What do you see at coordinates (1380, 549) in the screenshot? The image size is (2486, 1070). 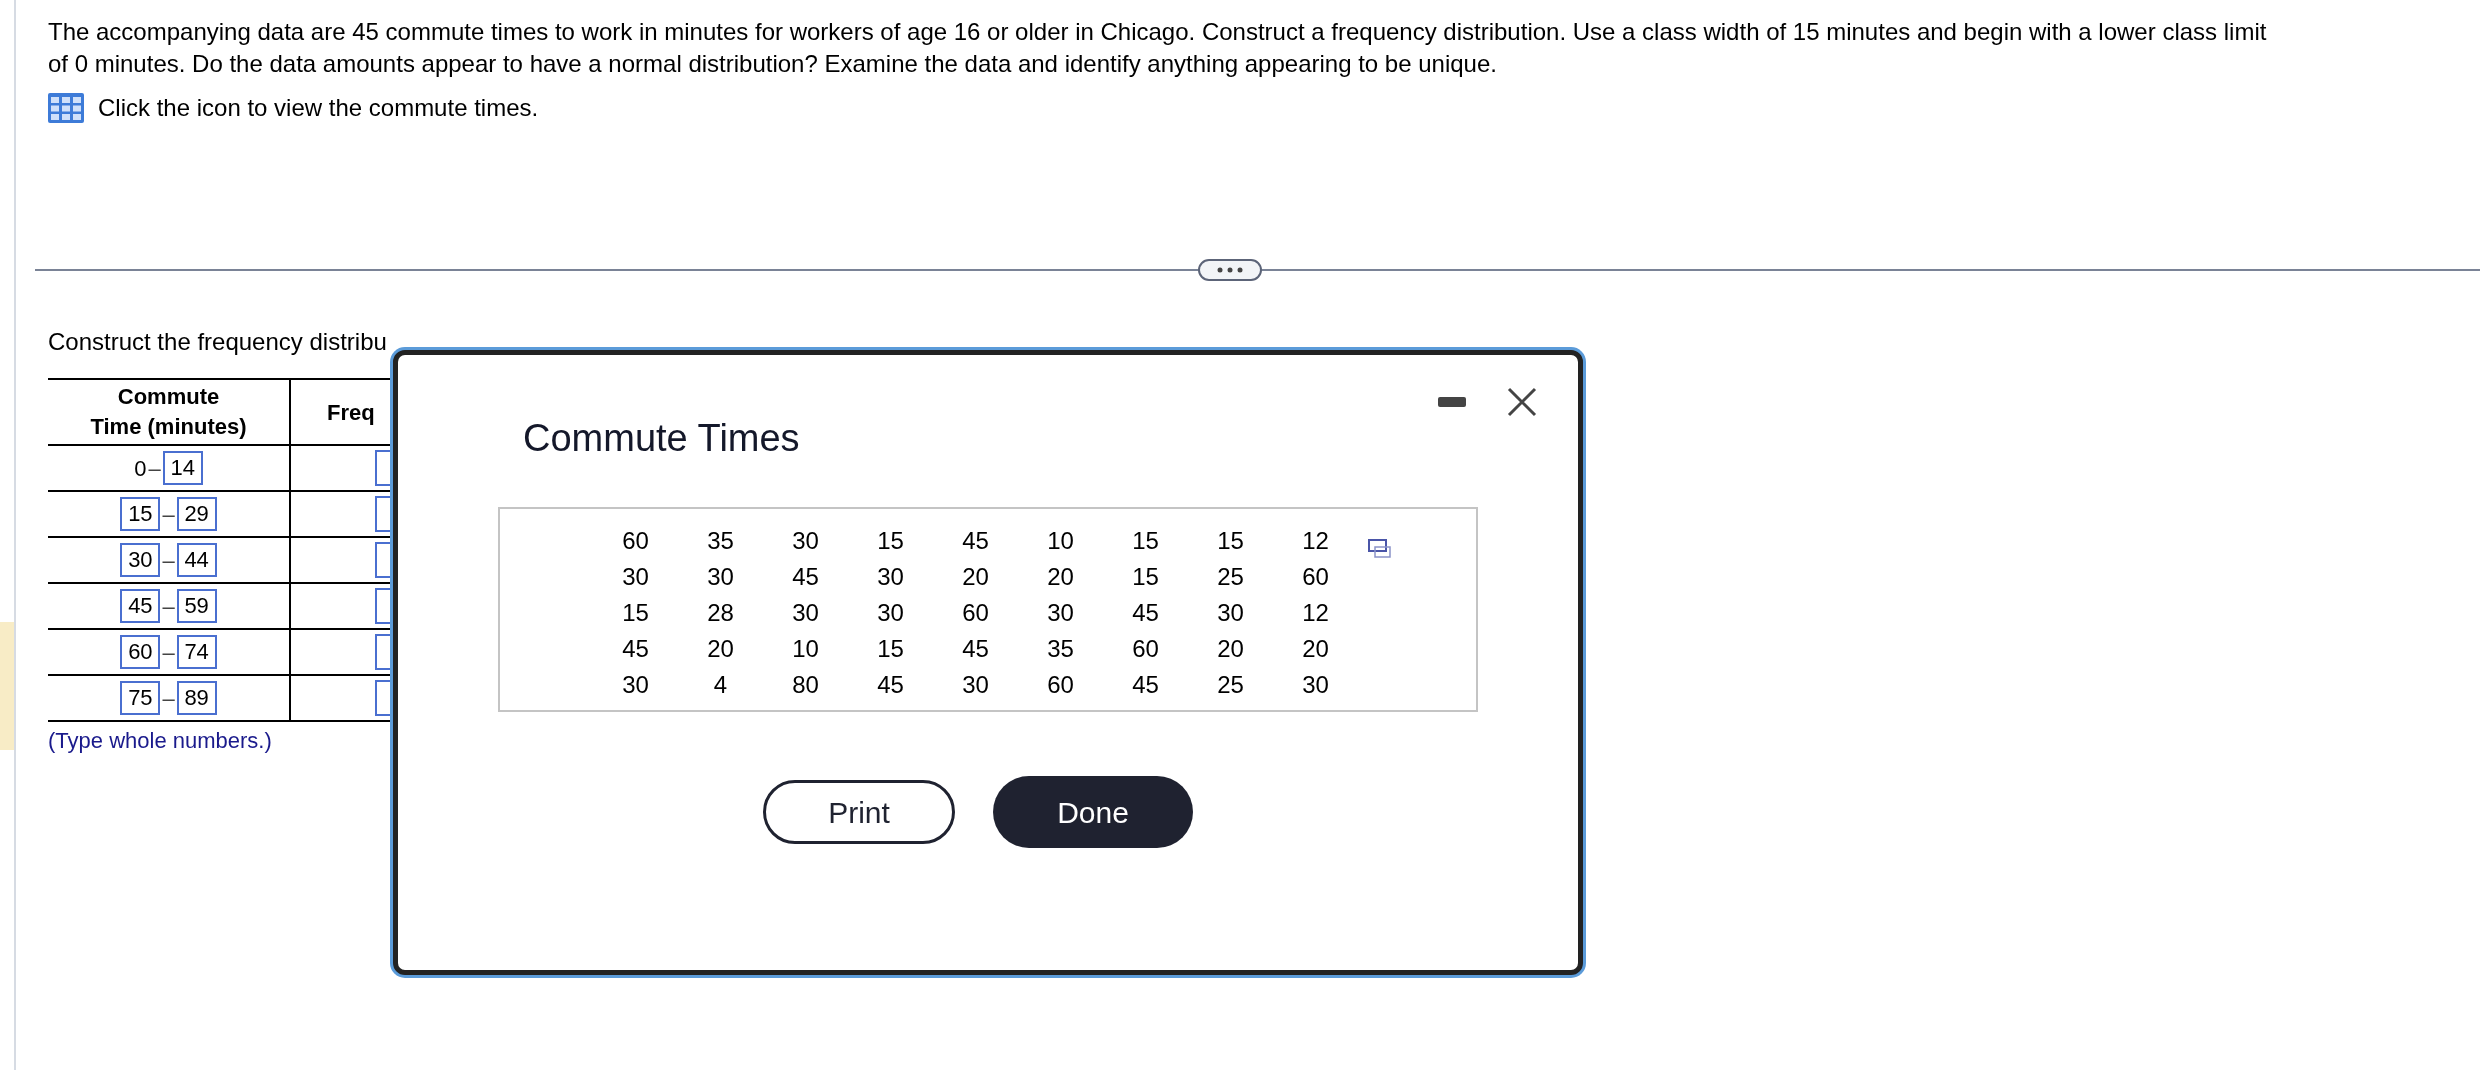 I see `copy-icon` at bounding box center [1380, 549].